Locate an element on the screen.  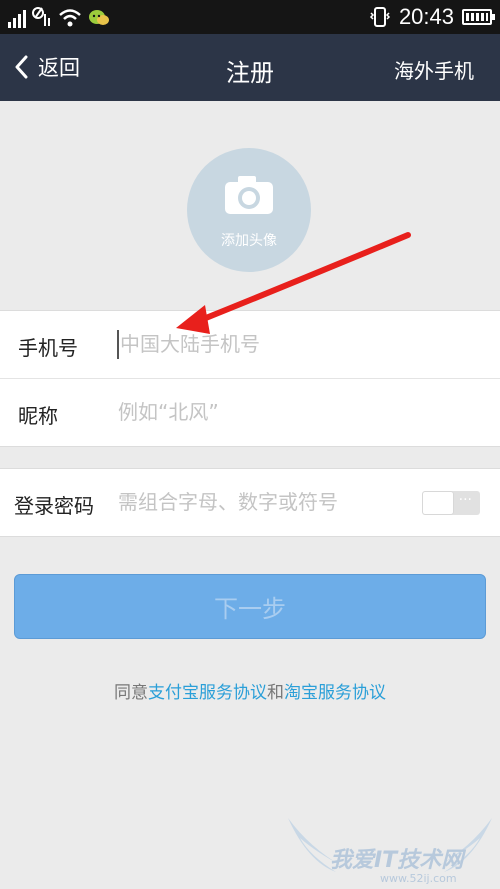
wechat-icon is located at coordinates (99, 17).